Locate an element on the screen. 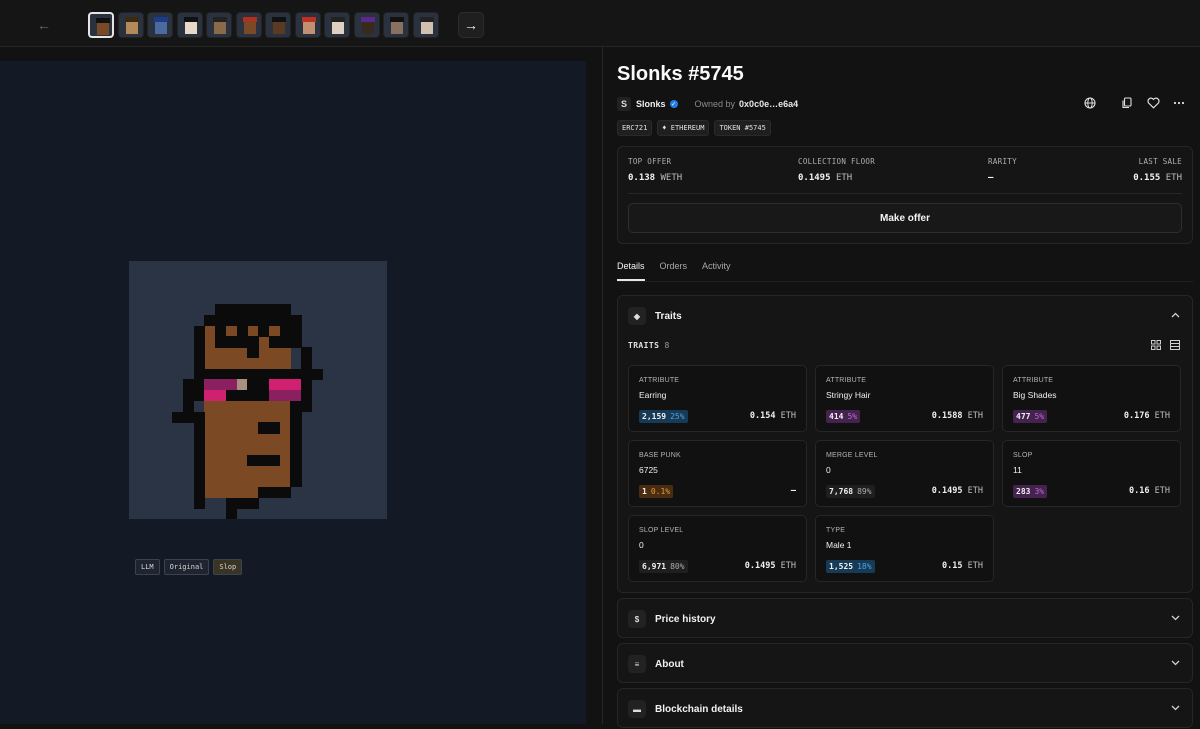  trait-card: TYPE Male 1 1,525 18% 0.15 ETH is located at coordinates (904, 548).